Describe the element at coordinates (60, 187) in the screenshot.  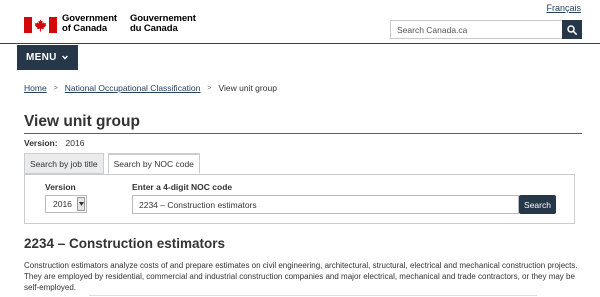
I see `version-select-label: Version` at that location.